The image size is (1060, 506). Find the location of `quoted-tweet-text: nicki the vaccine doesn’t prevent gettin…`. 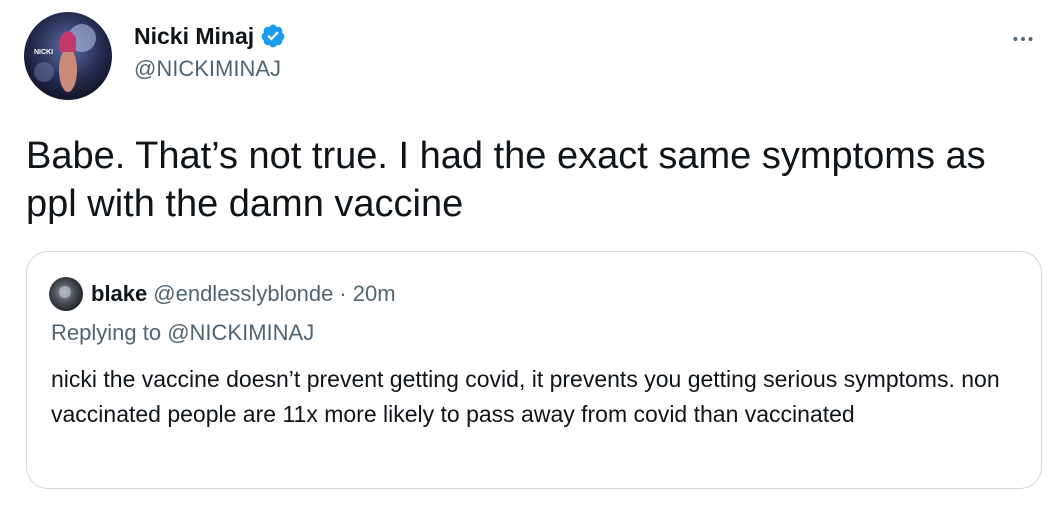

quoted-tweet-text: nicki the vaccine doesn’t prevent gettin… is located at coordinates (525, 396).